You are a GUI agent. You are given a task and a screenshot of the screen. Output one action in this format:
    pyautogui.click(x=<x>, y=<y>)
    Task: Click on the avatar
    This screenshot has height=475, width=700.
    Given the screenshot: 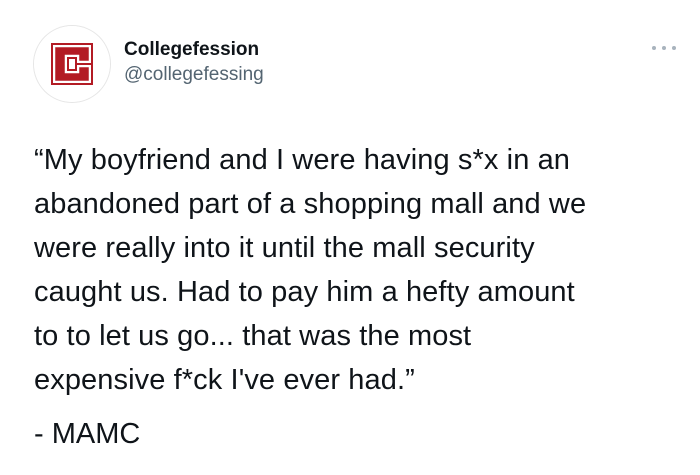 What is the action you would take?
    pyautogui.click(x=72, y=64)
    